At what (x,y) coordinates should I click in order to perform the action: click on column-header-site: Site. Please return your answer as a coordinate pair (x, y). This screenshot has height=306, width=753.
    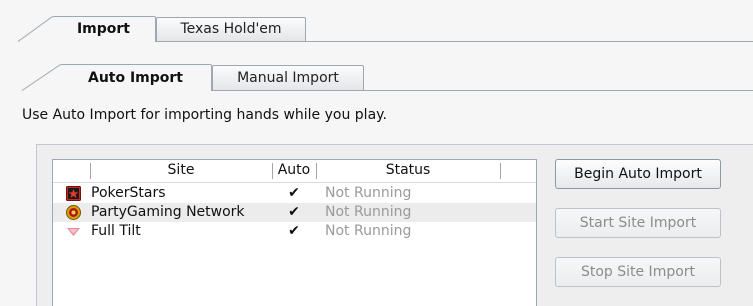
    Looking at the image, I should click on (181, 171).